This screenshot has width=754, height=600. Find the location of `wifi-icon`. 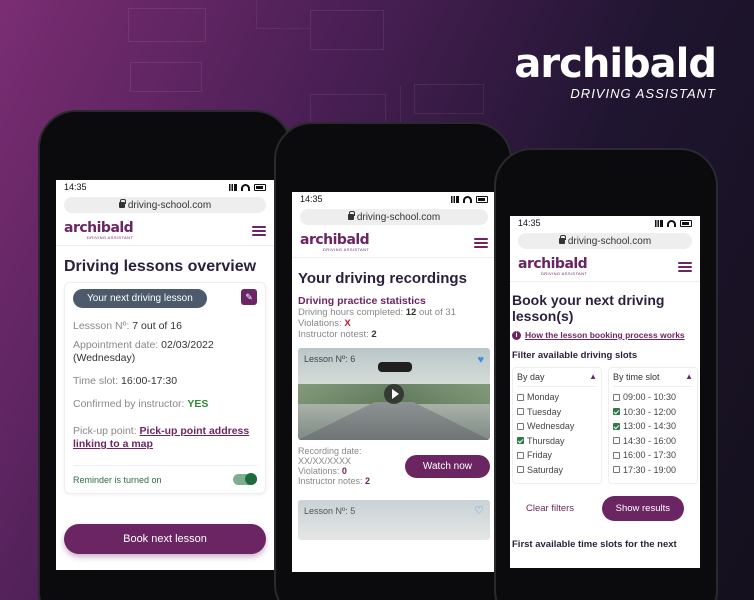

wifi-icon is located at coordinates (671, 223).